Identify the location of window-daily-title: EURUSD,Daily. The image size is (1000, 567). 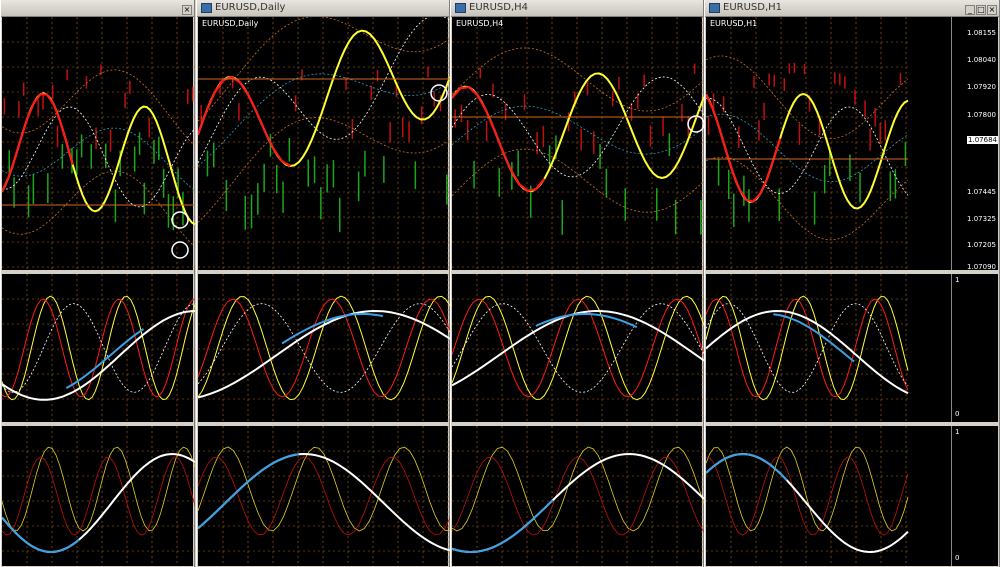
(250, 7).